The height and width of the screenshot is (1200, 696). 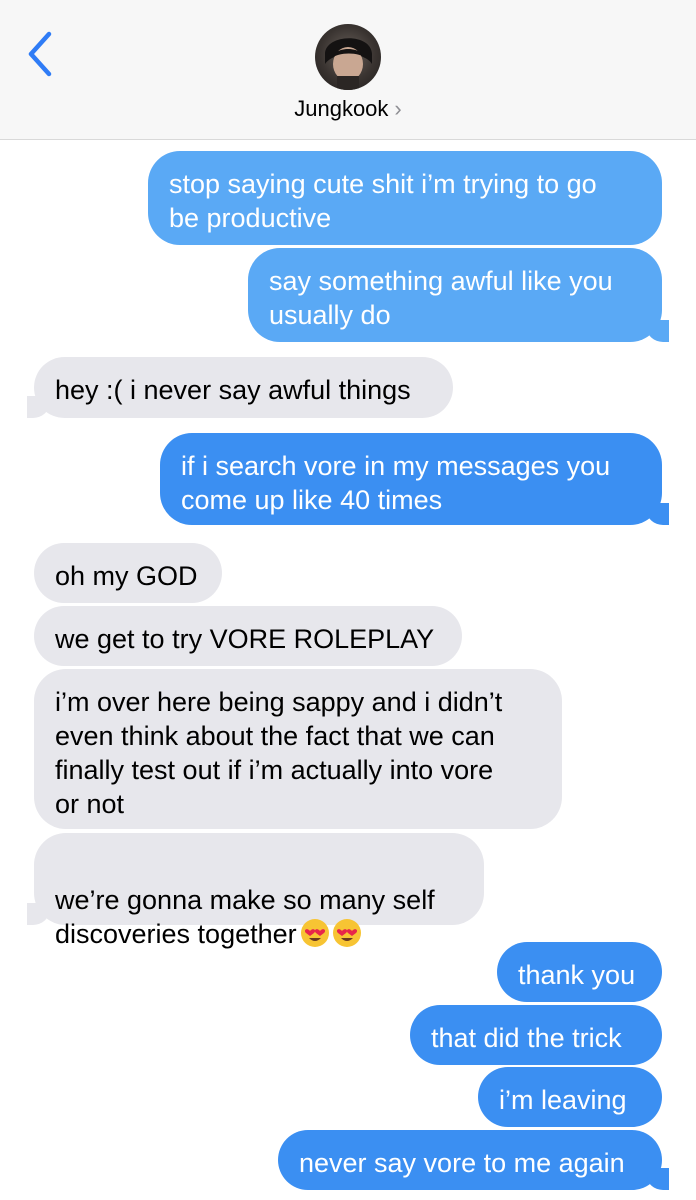 What do you see at coordinates (341, 108) in the screenshot?
I see `contact-name: Jungkook` at bounding box center [341, 108].